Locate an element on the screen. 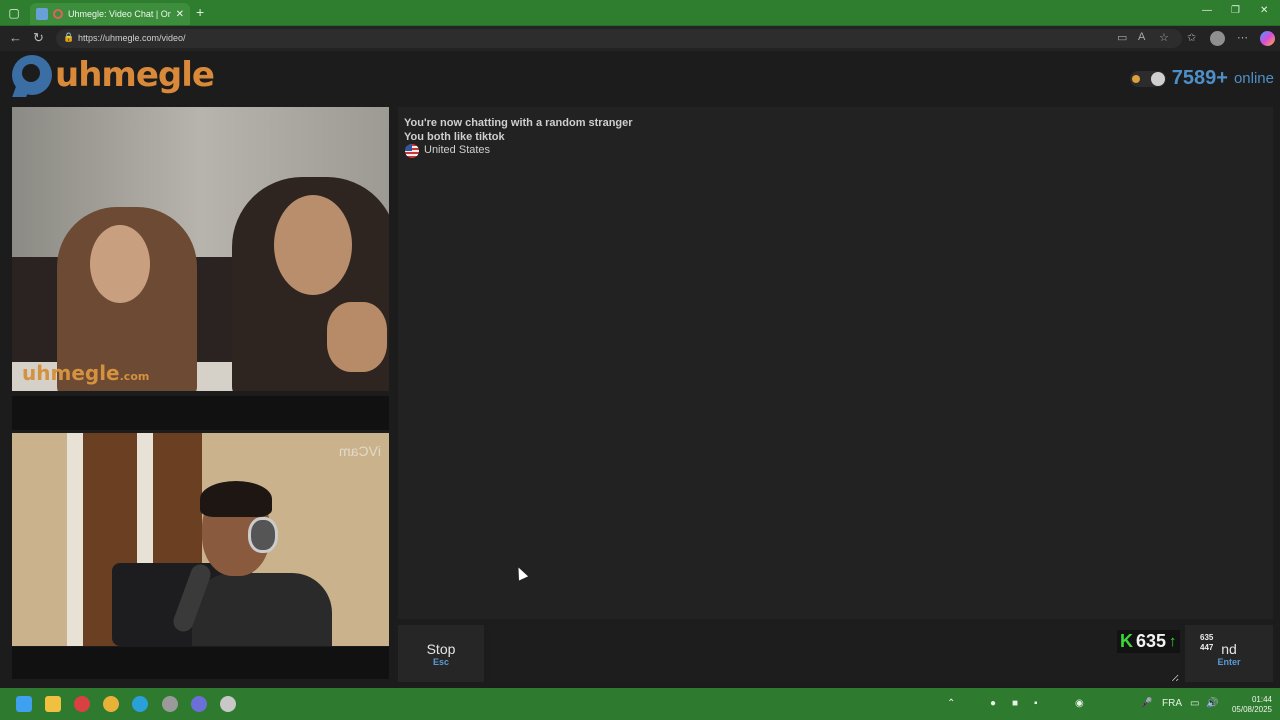 This screenshot has width=1280, height=720. video-divider is located at coordinates (200, 413).